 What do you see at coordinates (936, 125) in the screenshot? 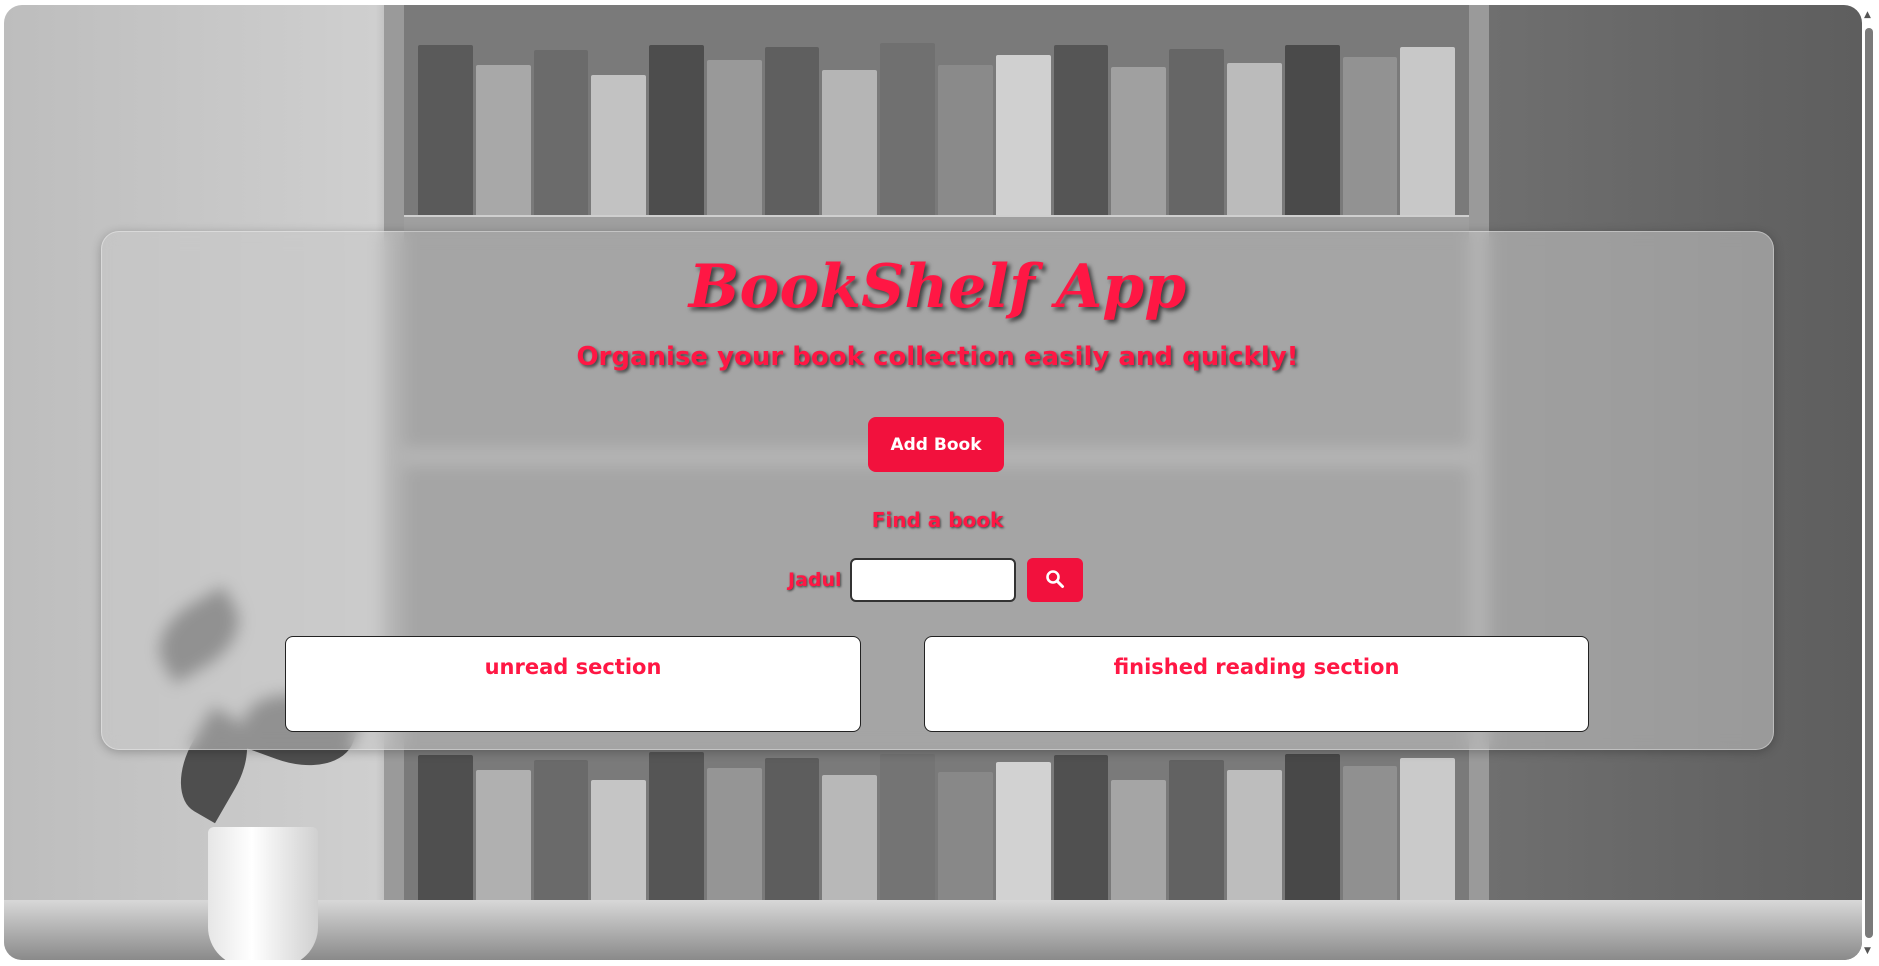
I see `top-shelf-books` at bounding box center [936, 125].